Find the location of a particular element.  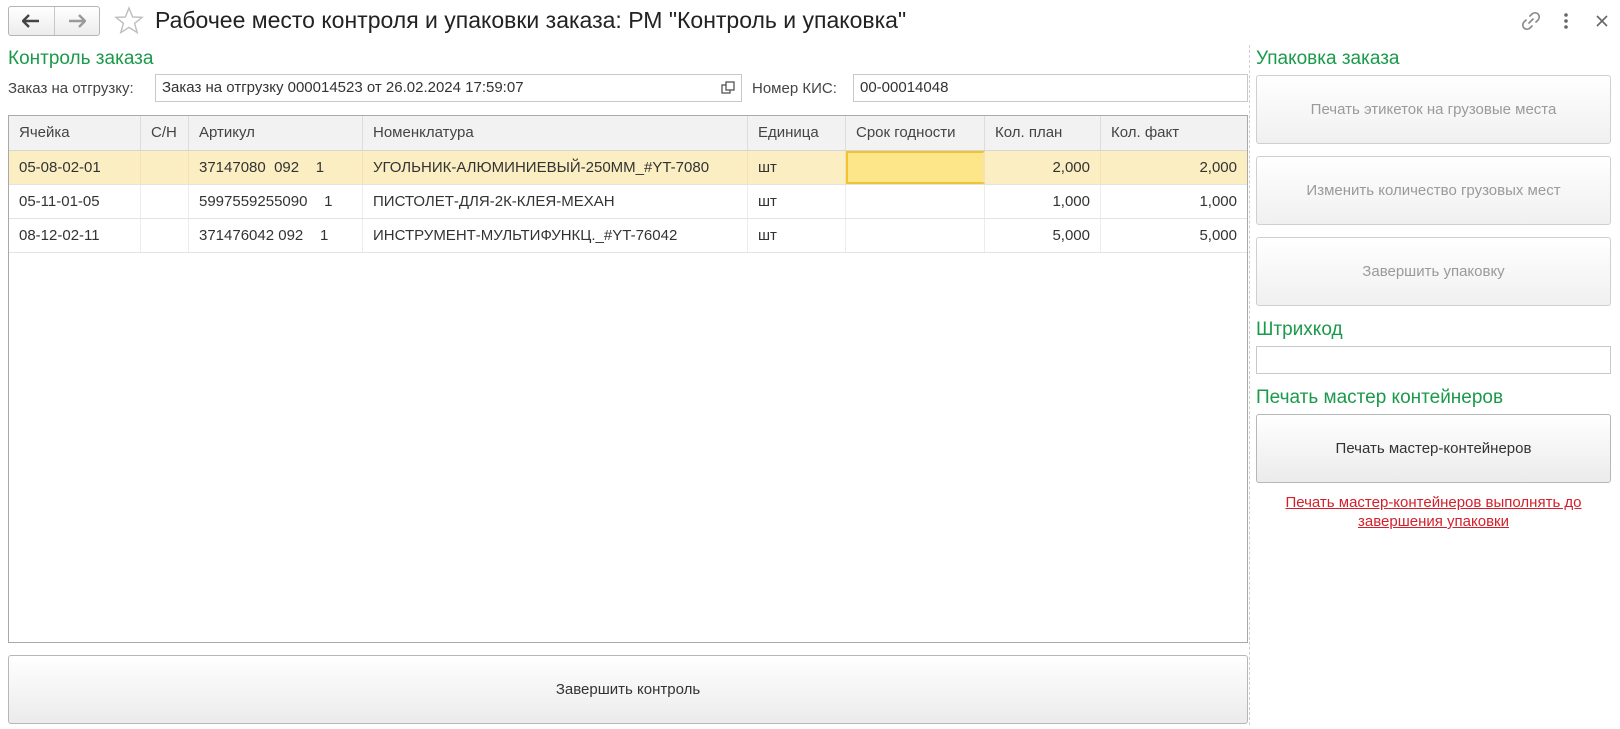

cell-qty-fact: 5,000 is located at coordinates (1174, 235).